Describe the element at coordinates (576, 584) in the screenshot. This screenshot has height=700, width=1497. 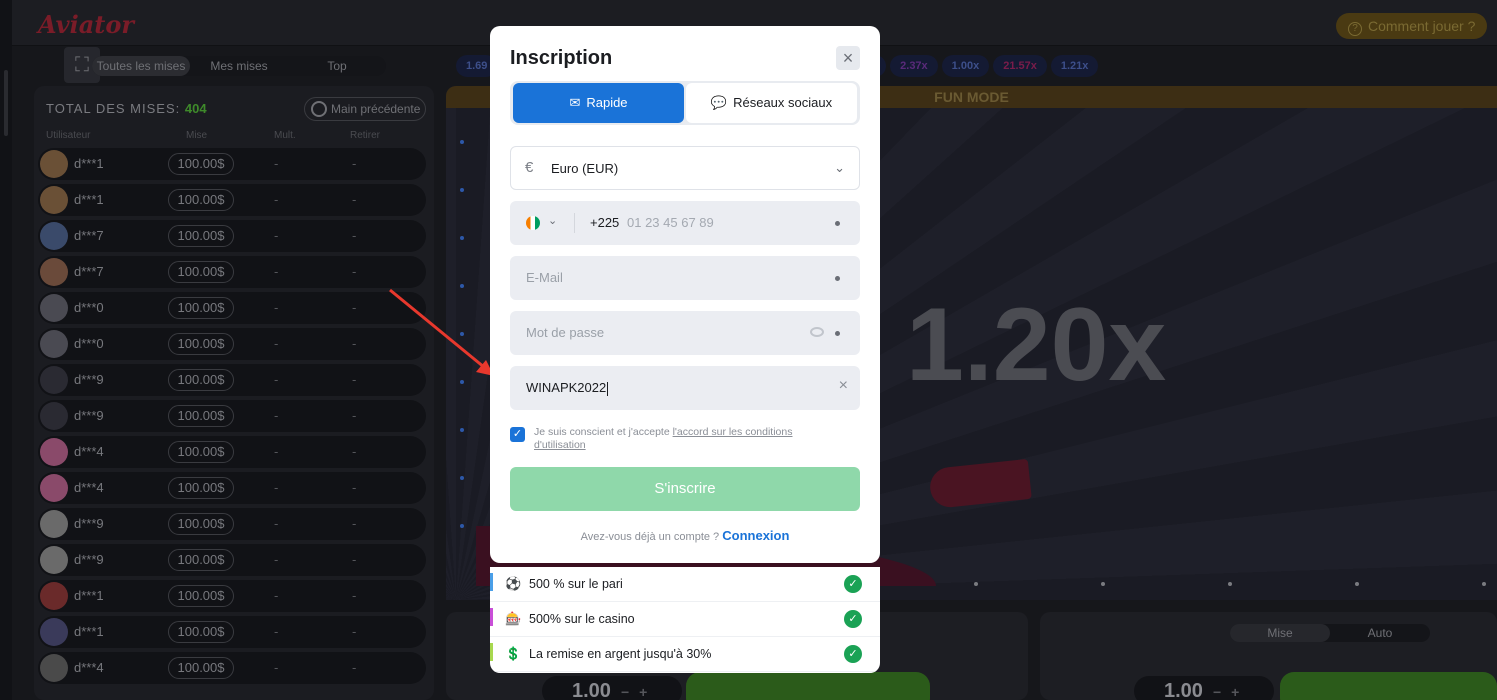
I see `bonus-label: 500 % sur le pari` at that location.